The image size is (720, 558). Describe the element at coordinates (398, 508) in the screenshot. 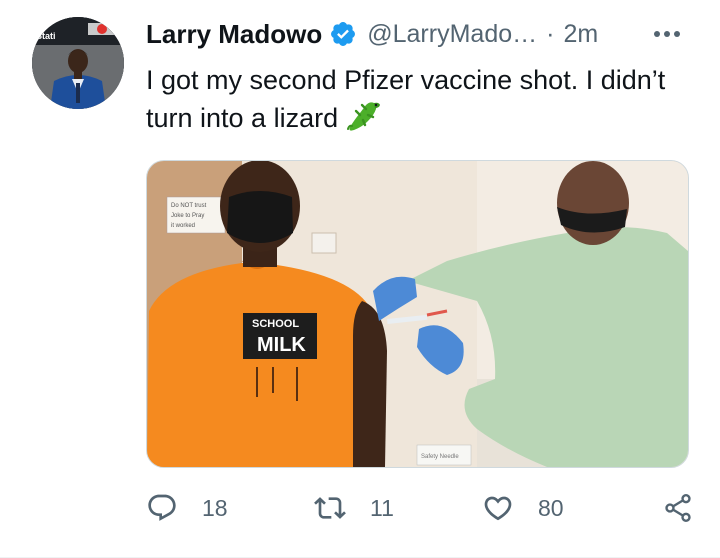

I see `retweet-button: 11` at that location.